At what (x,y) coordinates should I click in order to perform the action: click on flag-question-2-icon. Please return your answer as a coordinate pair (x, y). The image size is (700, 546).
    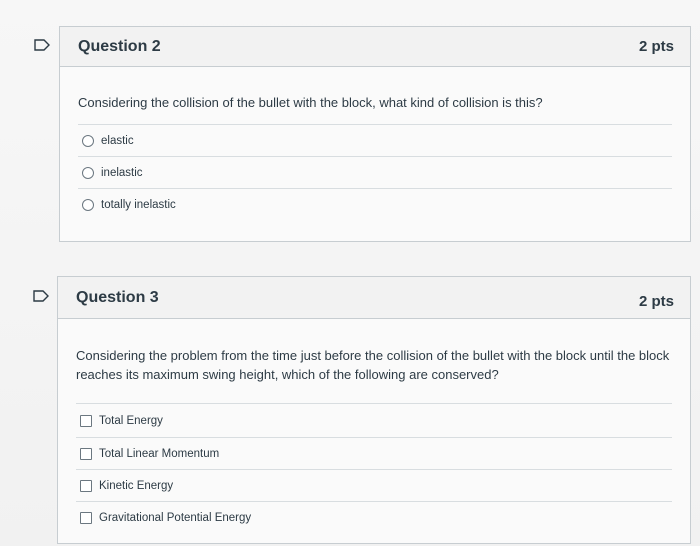
    Looking at the image, I should click on (42, 45).